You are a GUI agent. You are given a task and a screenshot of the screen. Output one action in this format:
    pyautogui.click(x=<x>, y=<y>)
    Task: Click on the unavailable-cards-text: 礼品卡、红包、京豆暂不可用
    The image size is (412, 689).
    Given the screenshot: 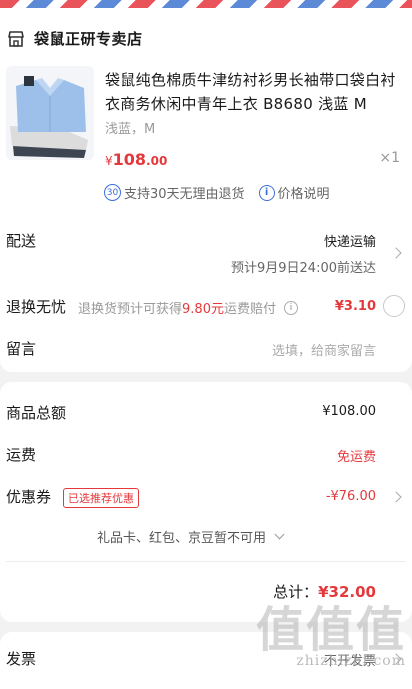 What is the action you would take?
    pyautogui.click(x=182, y=538)
    